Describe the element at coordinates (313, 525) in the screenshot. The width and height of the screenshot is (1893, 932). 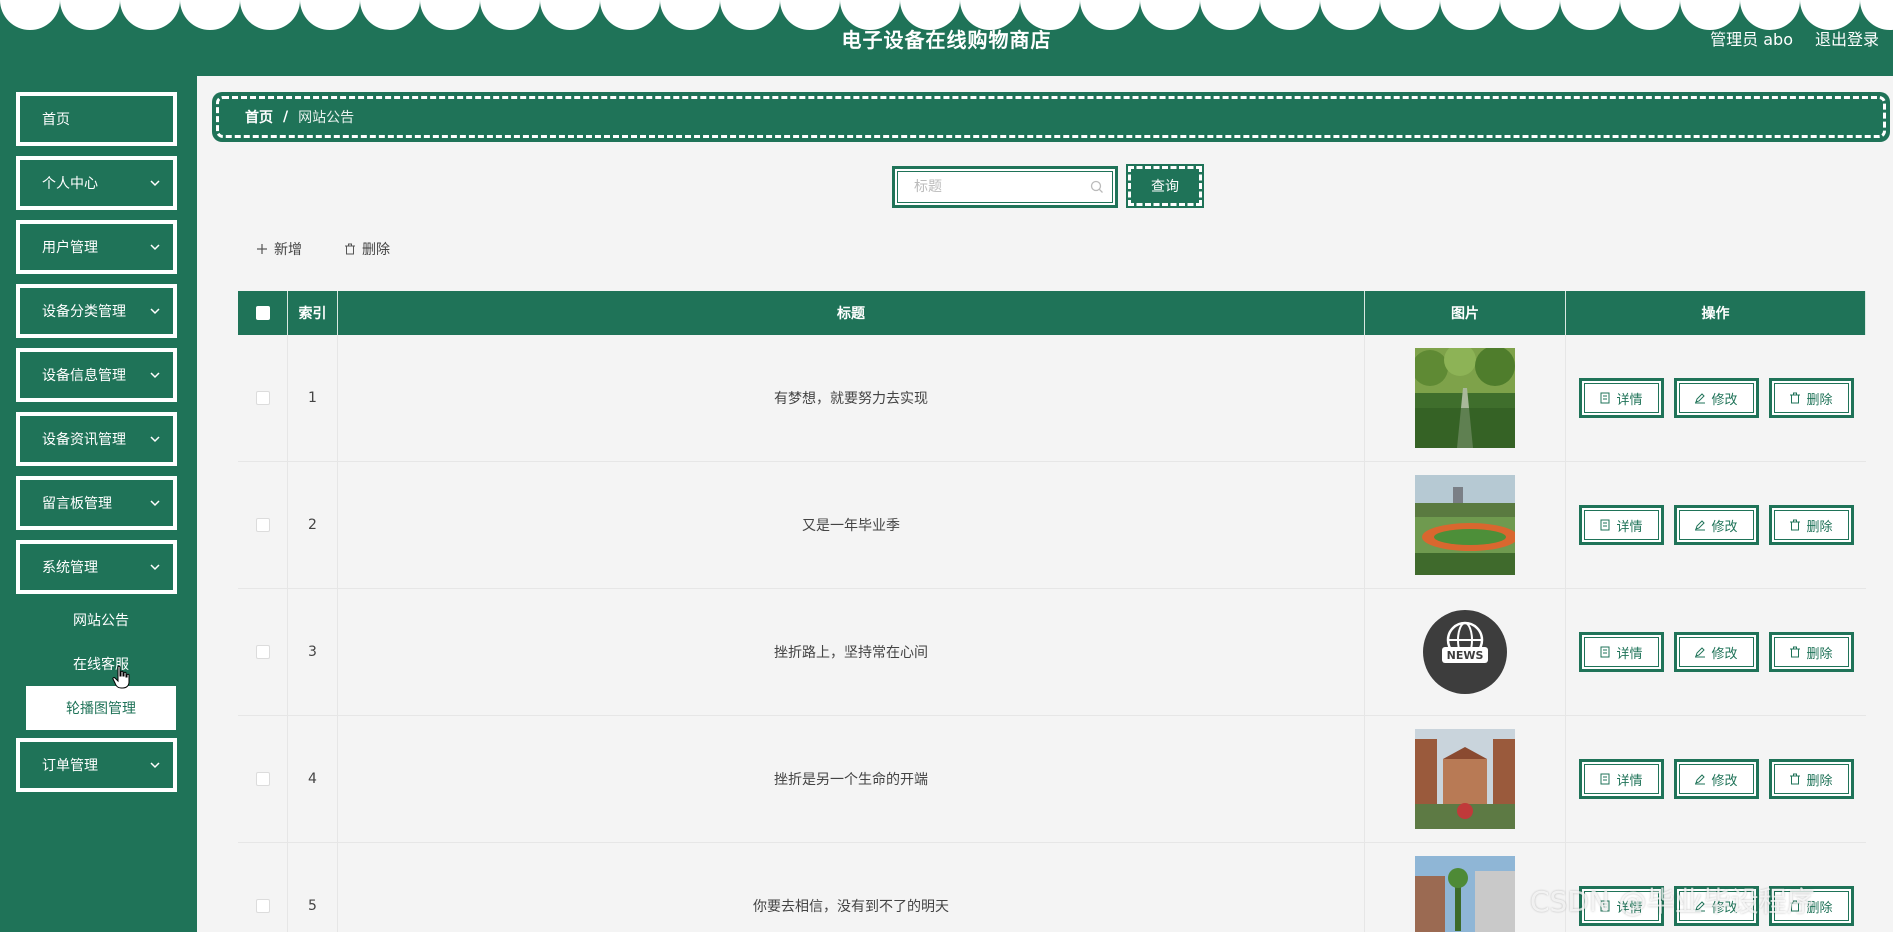
I see `row-index: 2` at that location.